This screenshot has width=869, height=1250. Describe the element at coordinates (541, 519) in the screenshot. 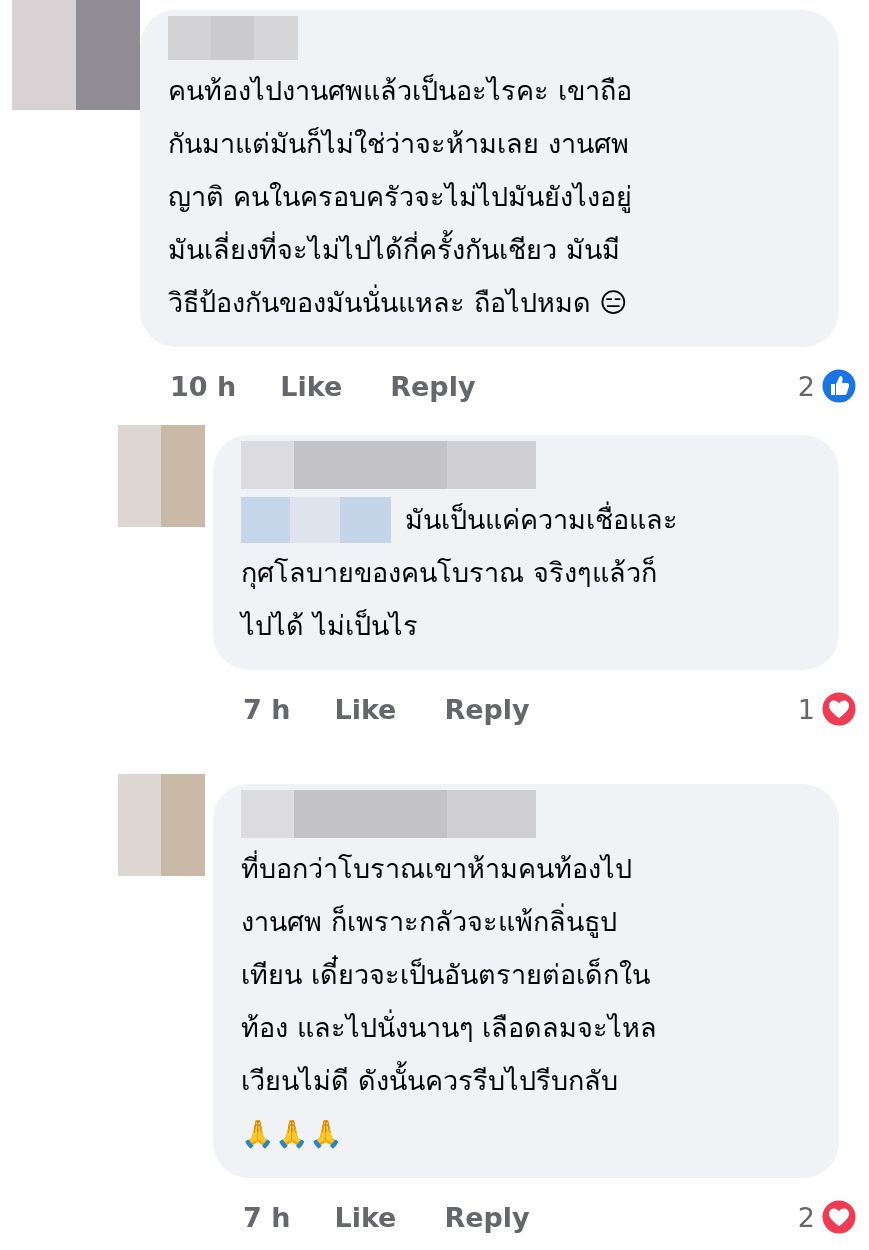

I see `comment-text: มันเป็นแค่ความเชื่อและ` at that location.